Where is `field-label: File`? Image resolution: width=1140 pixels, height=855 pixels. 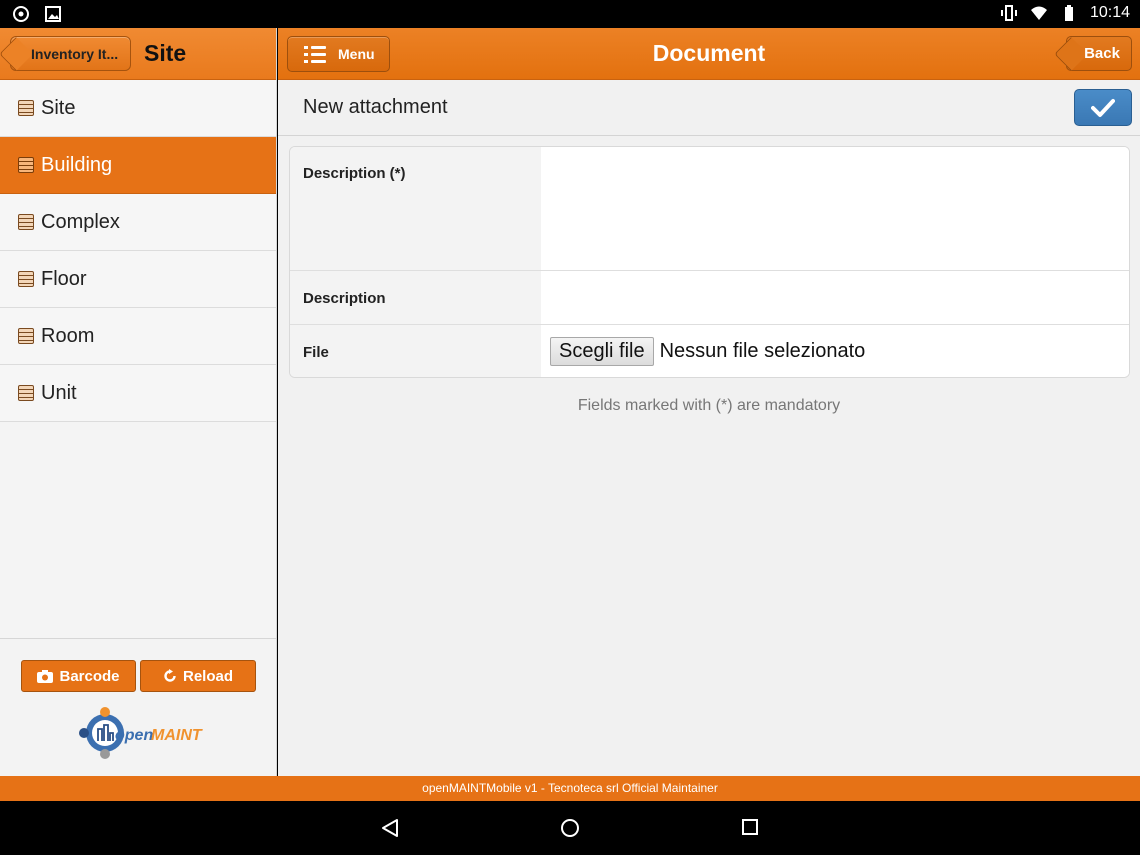
field-label: File is located at coordinates (415, 351).